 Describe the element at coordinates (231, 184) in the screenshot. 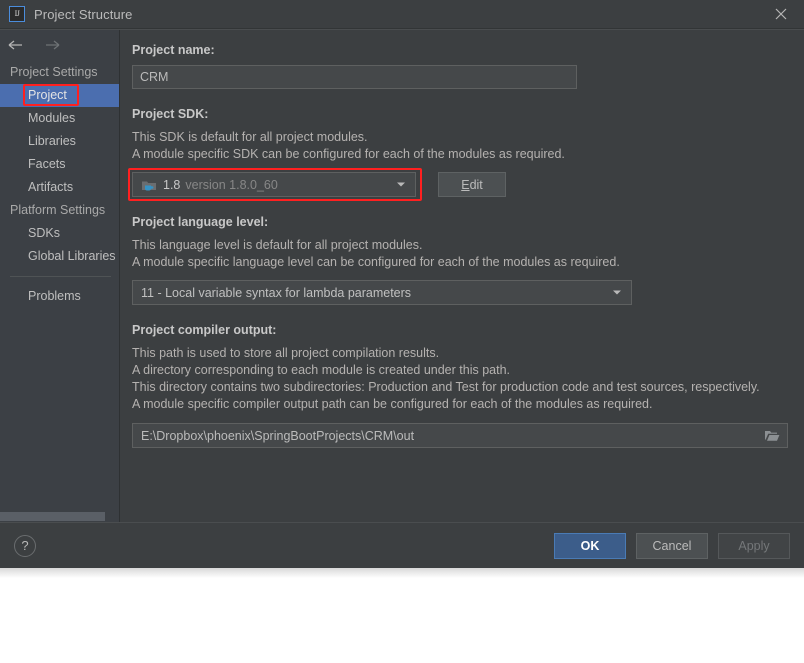

I see `project-sdk-version: version 1.8.0_60` at that location.